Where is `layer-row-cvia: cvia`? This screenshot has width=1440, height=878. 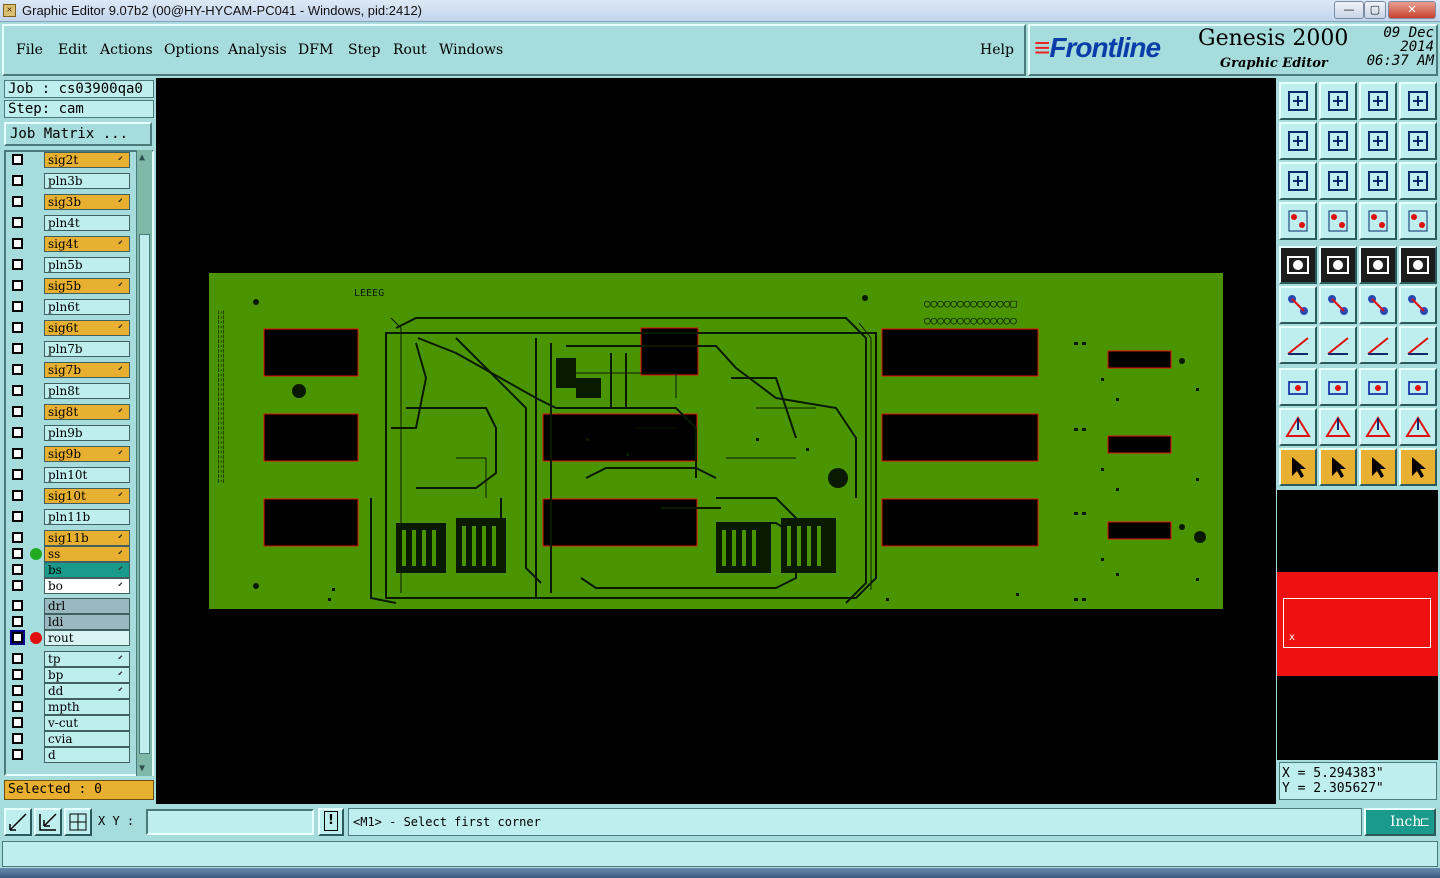 layer-row-cvia: cvia is located at coordinates (70, 739).